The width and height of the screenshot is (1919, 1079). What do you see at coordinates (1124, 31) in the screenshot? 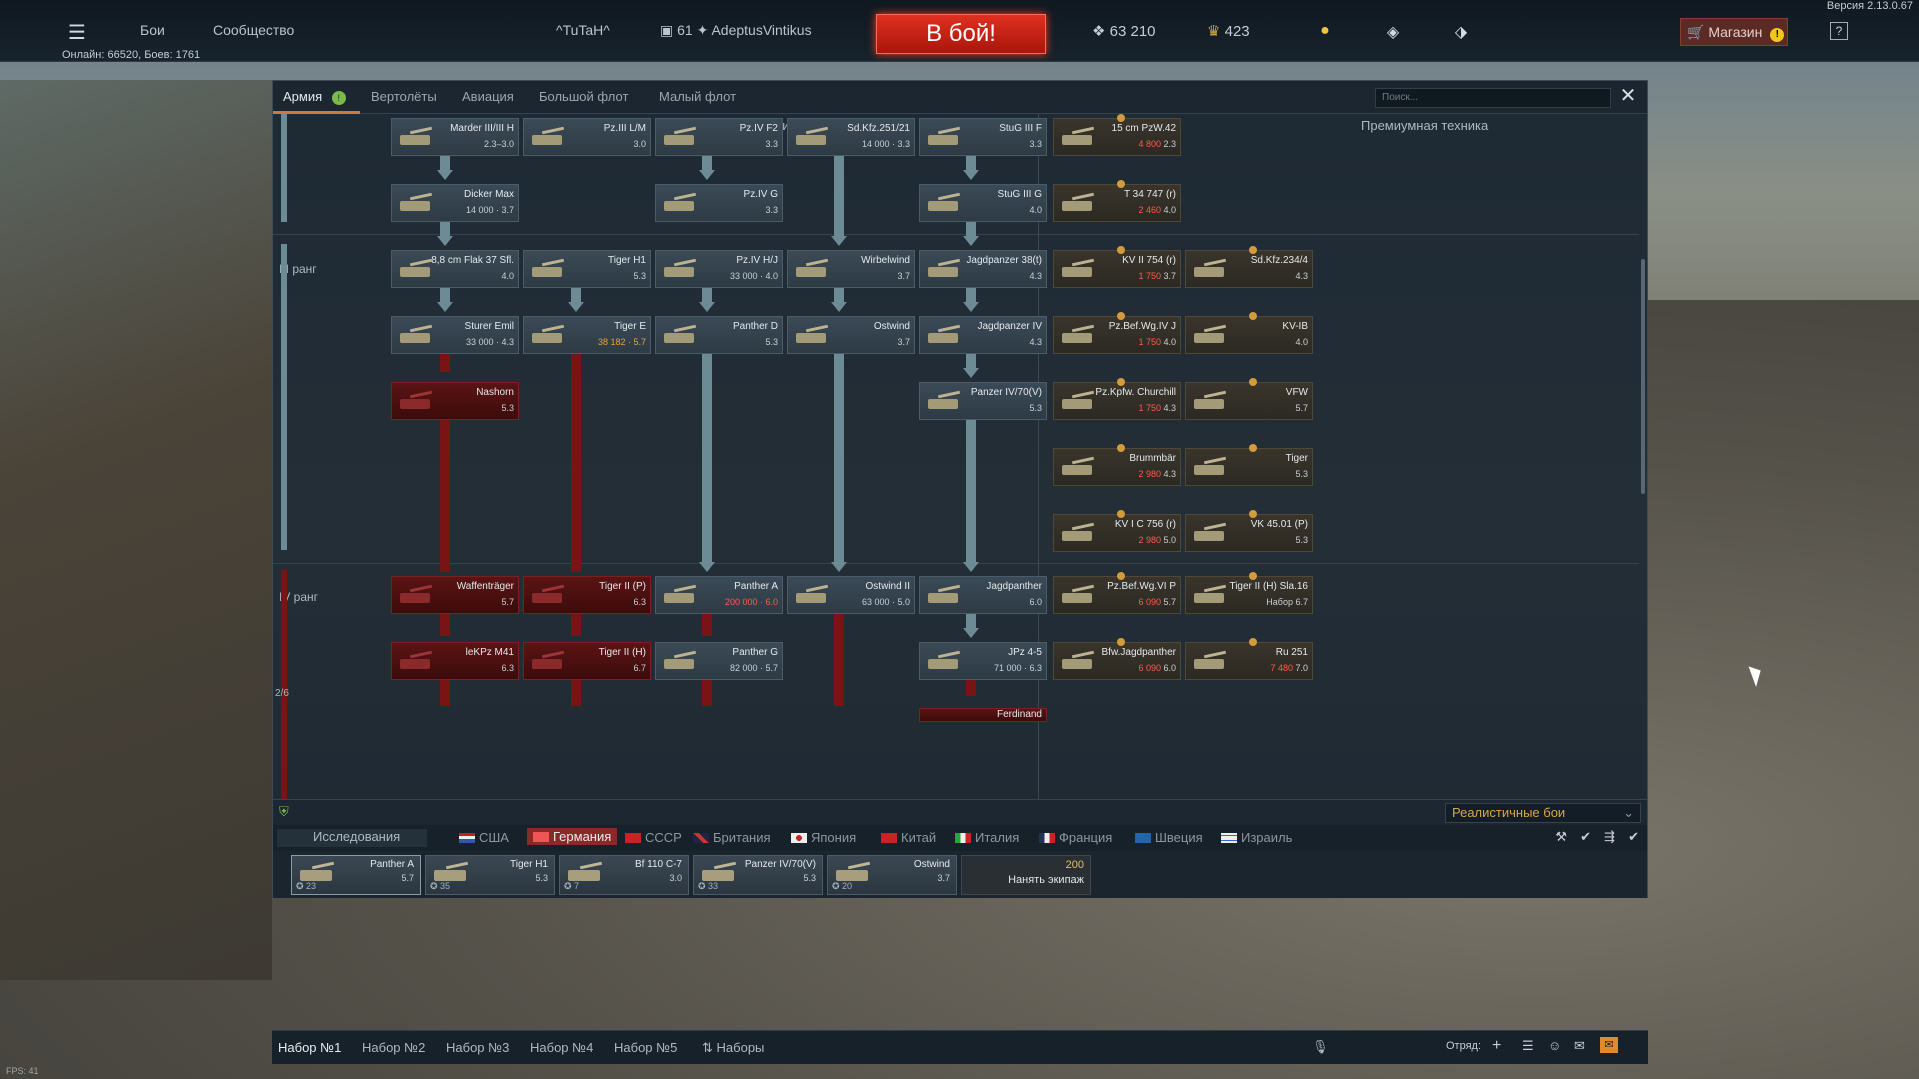
I see `silver-lions: ❖ 63 210` at bounding box center [1124, 31].